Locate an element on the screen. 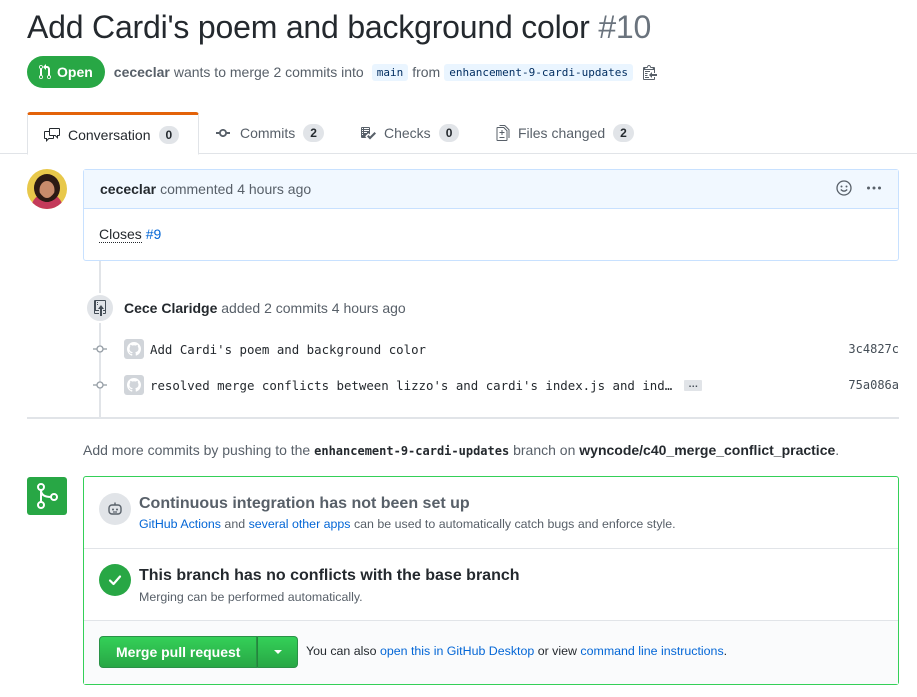 The height and width of the screenshot is (697, 917). kebab-horizontal-icon is located at coordinates (874, 187).